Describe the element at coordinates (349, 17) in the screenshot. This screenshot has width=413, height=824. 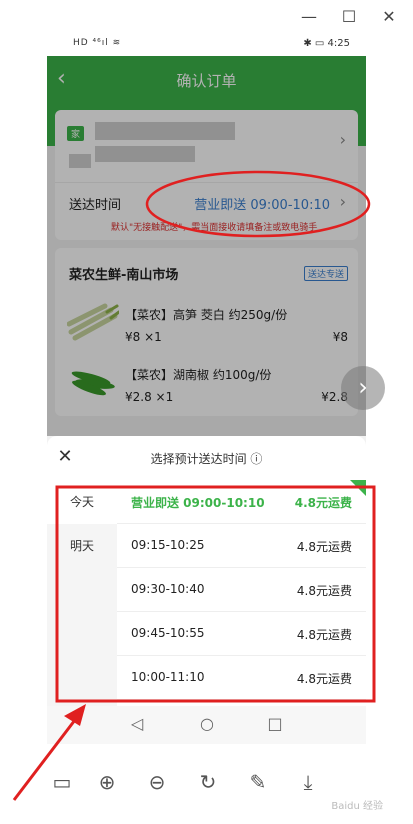
I see `maximize-button: ☐` at that location.